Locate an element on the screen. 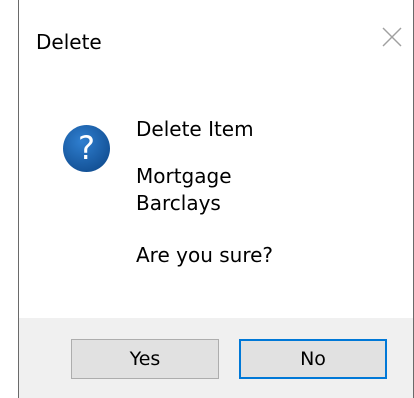 The image size is (414, 398). question-icon: ? is located at coordinates (86, 148).